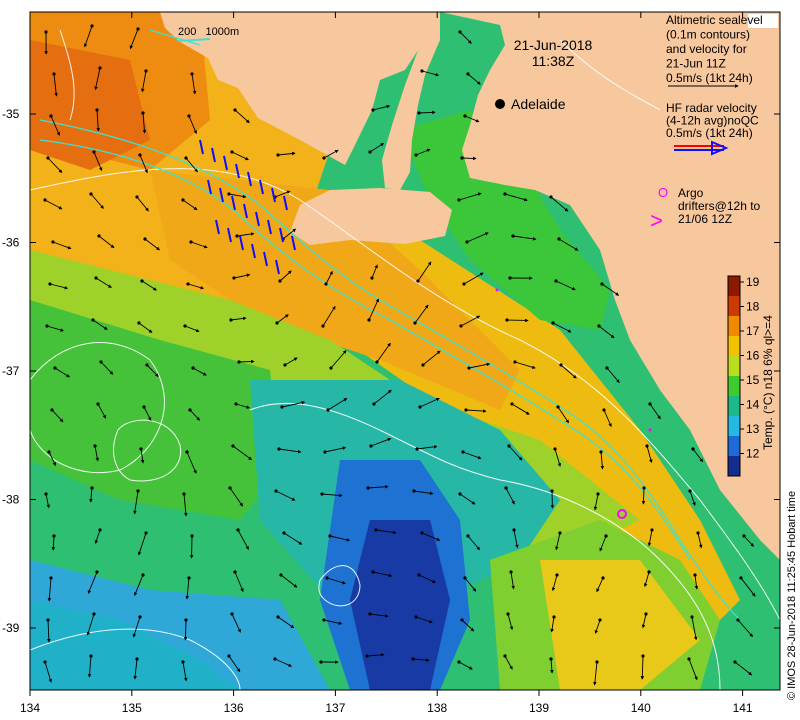  I want to click on colorbar-tick-label: 18, so click(753, 307).